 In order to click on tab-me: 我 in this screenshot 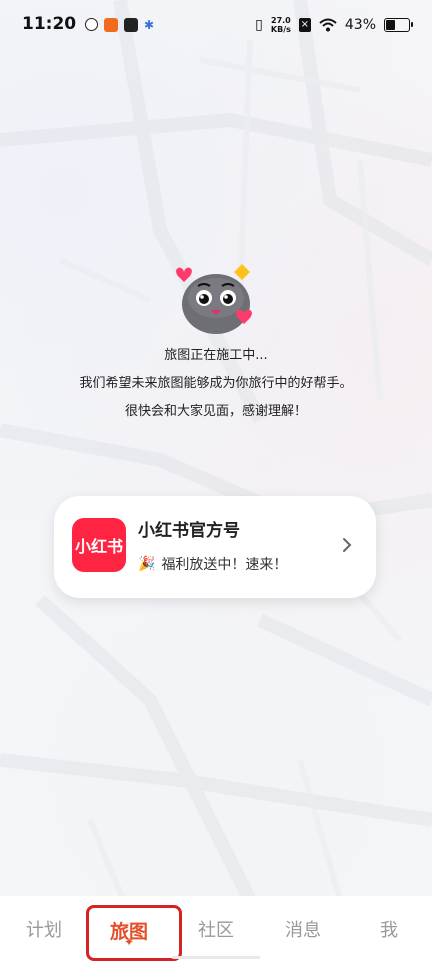, I will do `click(389, 929)`.